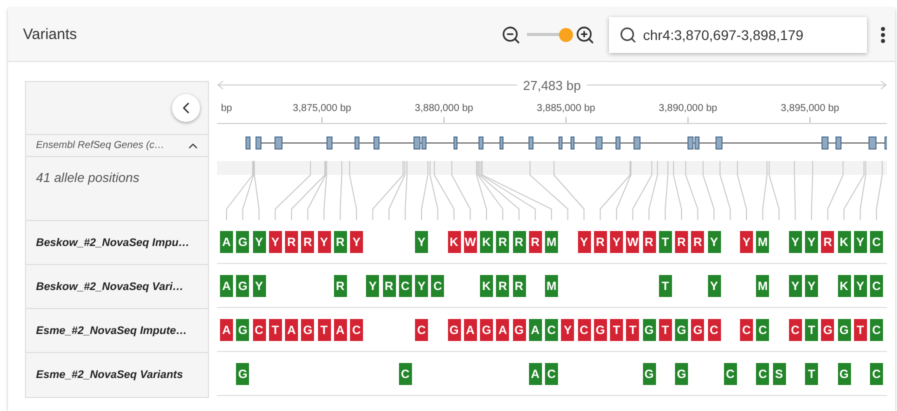 This screenshot has height=411, width=897. I want to click on ruler-label: 3,885,000 bp, so click(566, 108).